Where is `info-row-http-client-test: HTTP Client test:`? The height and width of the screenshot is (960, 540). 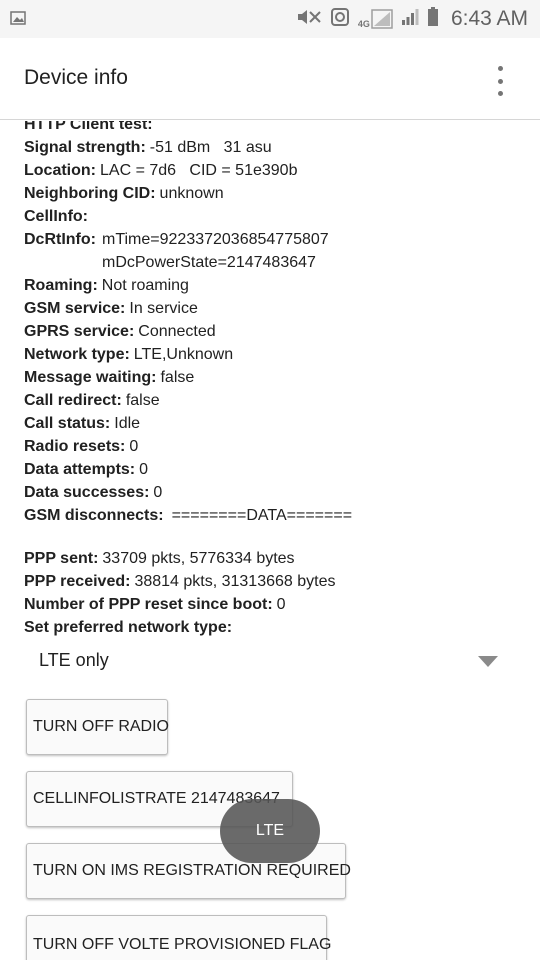
info-row-http-client-test: HTTP Client test: is located at coordinates (88, 127).